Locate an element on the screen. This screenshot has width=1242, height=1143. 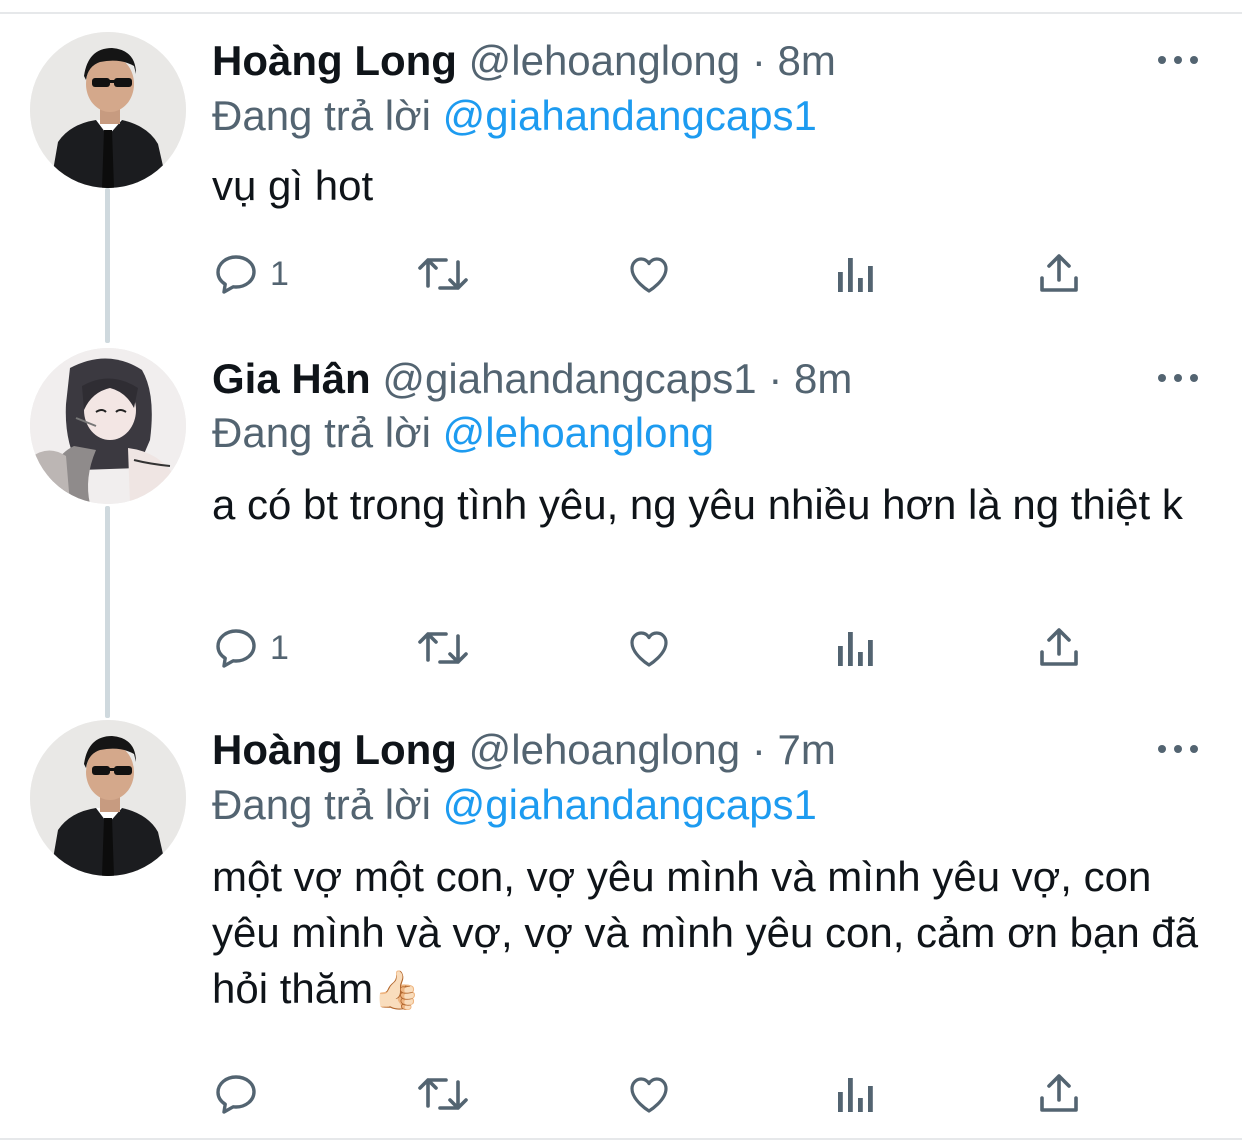
display-name: Gia Hân is located at coordinates (291, 378).